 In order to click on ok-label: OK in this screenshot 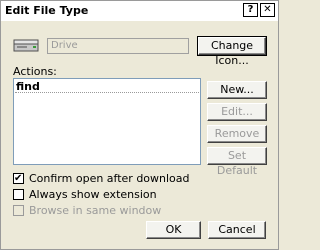, I will do `click(173, 229)`.